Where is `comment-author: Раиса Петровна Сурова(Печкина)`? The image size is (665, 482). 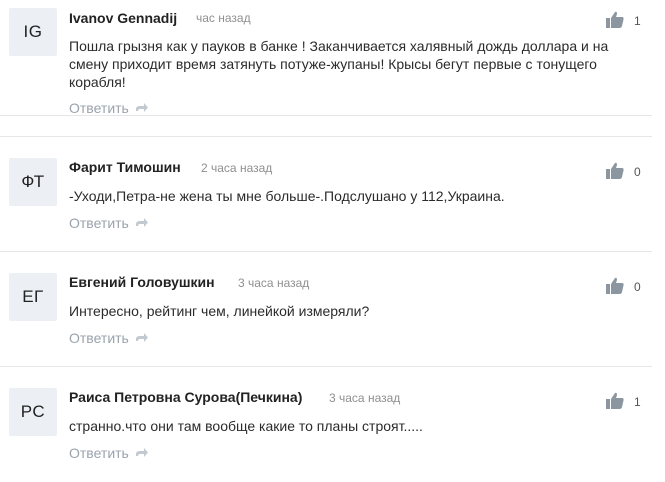 comment-author: Раиса Петровна Сурова(Печкина) is located at coordinates (185, 397).